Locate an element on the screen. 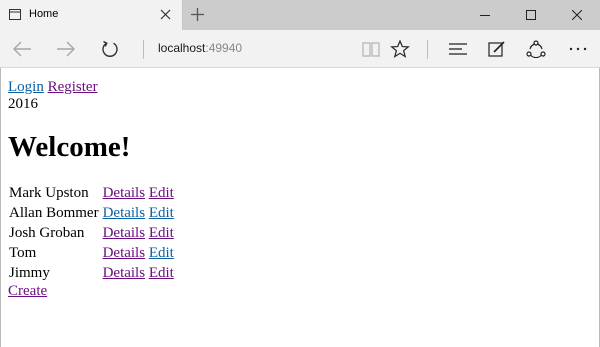  person-name: Allan Bommer is located at coordinates (54, 213).